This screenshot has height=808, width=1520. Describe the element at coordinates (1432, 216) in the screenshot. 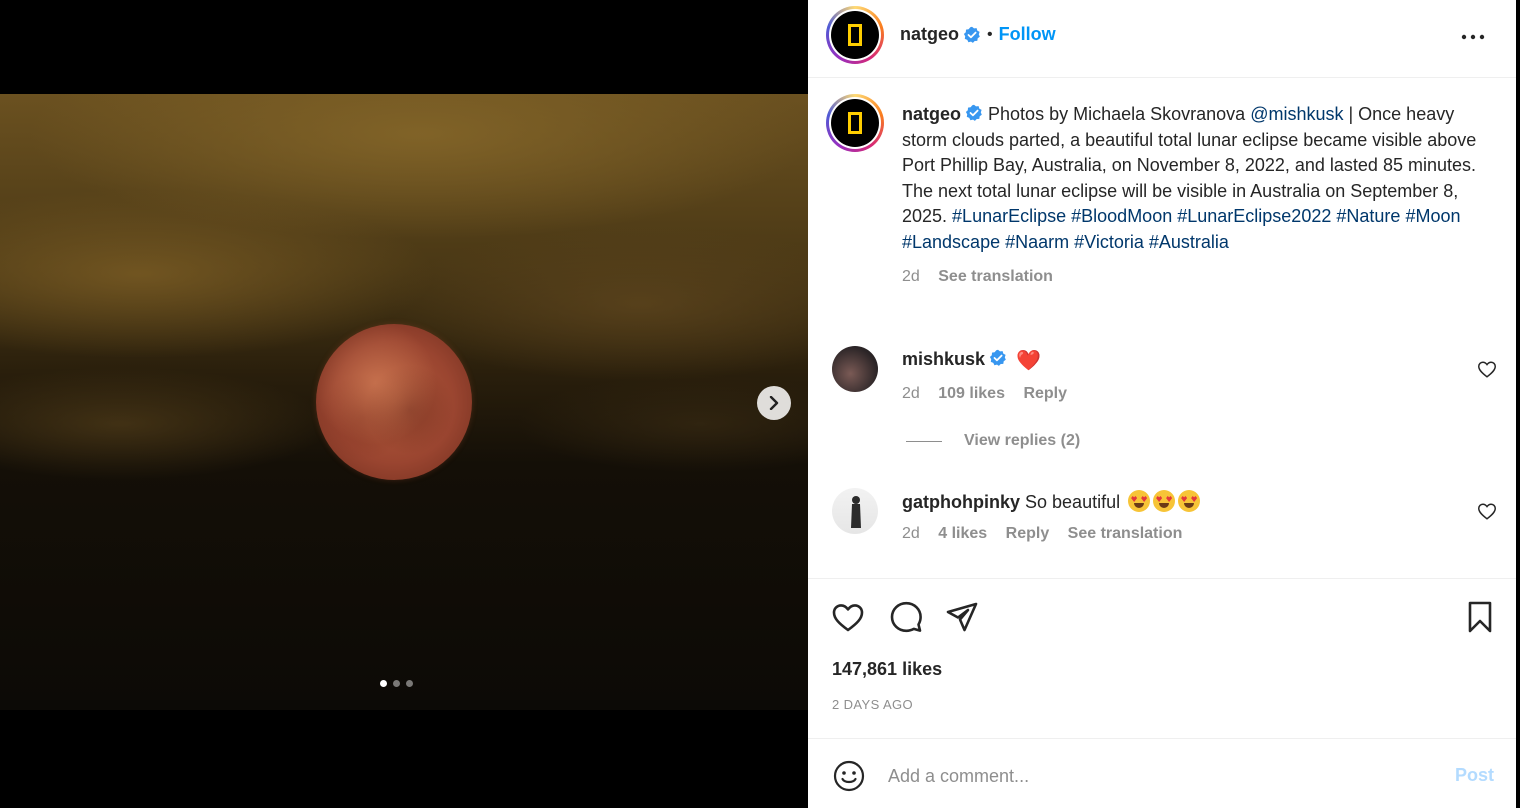

I see `hashtag-link: #Moon` at that location.